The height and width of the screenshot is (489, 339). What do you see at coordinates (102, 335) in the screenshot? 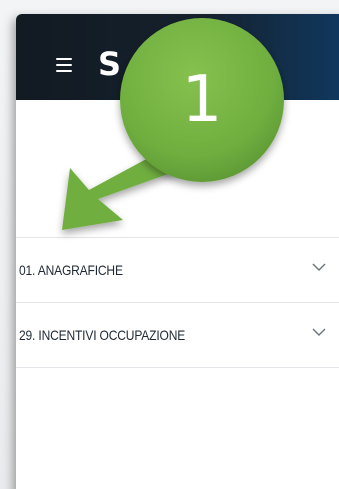
I see `menu-item-label: 29. INCENTIVI OCCUPAZIONE` at bounding box center [102, 335].